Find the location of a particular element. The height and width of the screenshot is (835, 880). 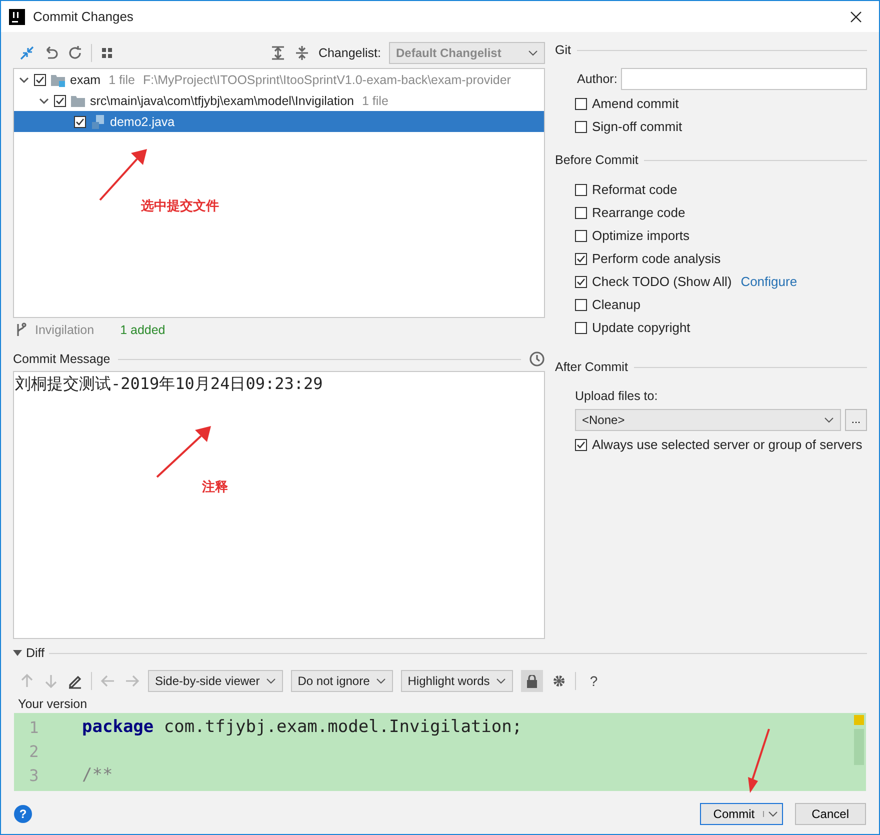

move-arrows-icon is located at coordinates (27, 53).